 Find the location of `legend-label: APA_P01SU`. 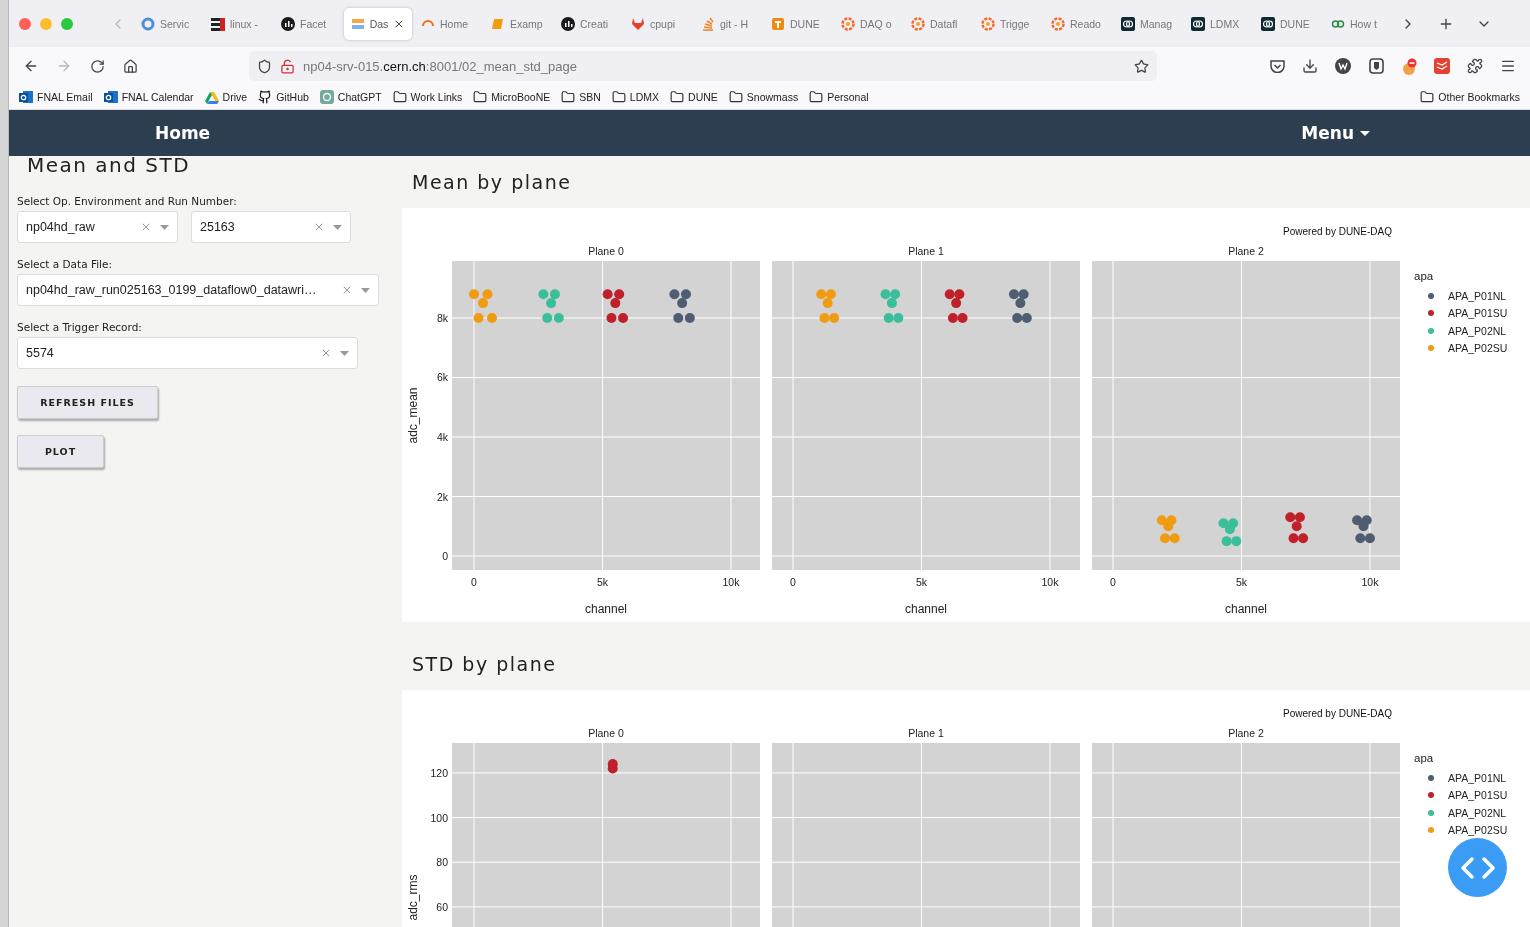

legend-label: APA_P01SU is located at coordinates (1478, 313).